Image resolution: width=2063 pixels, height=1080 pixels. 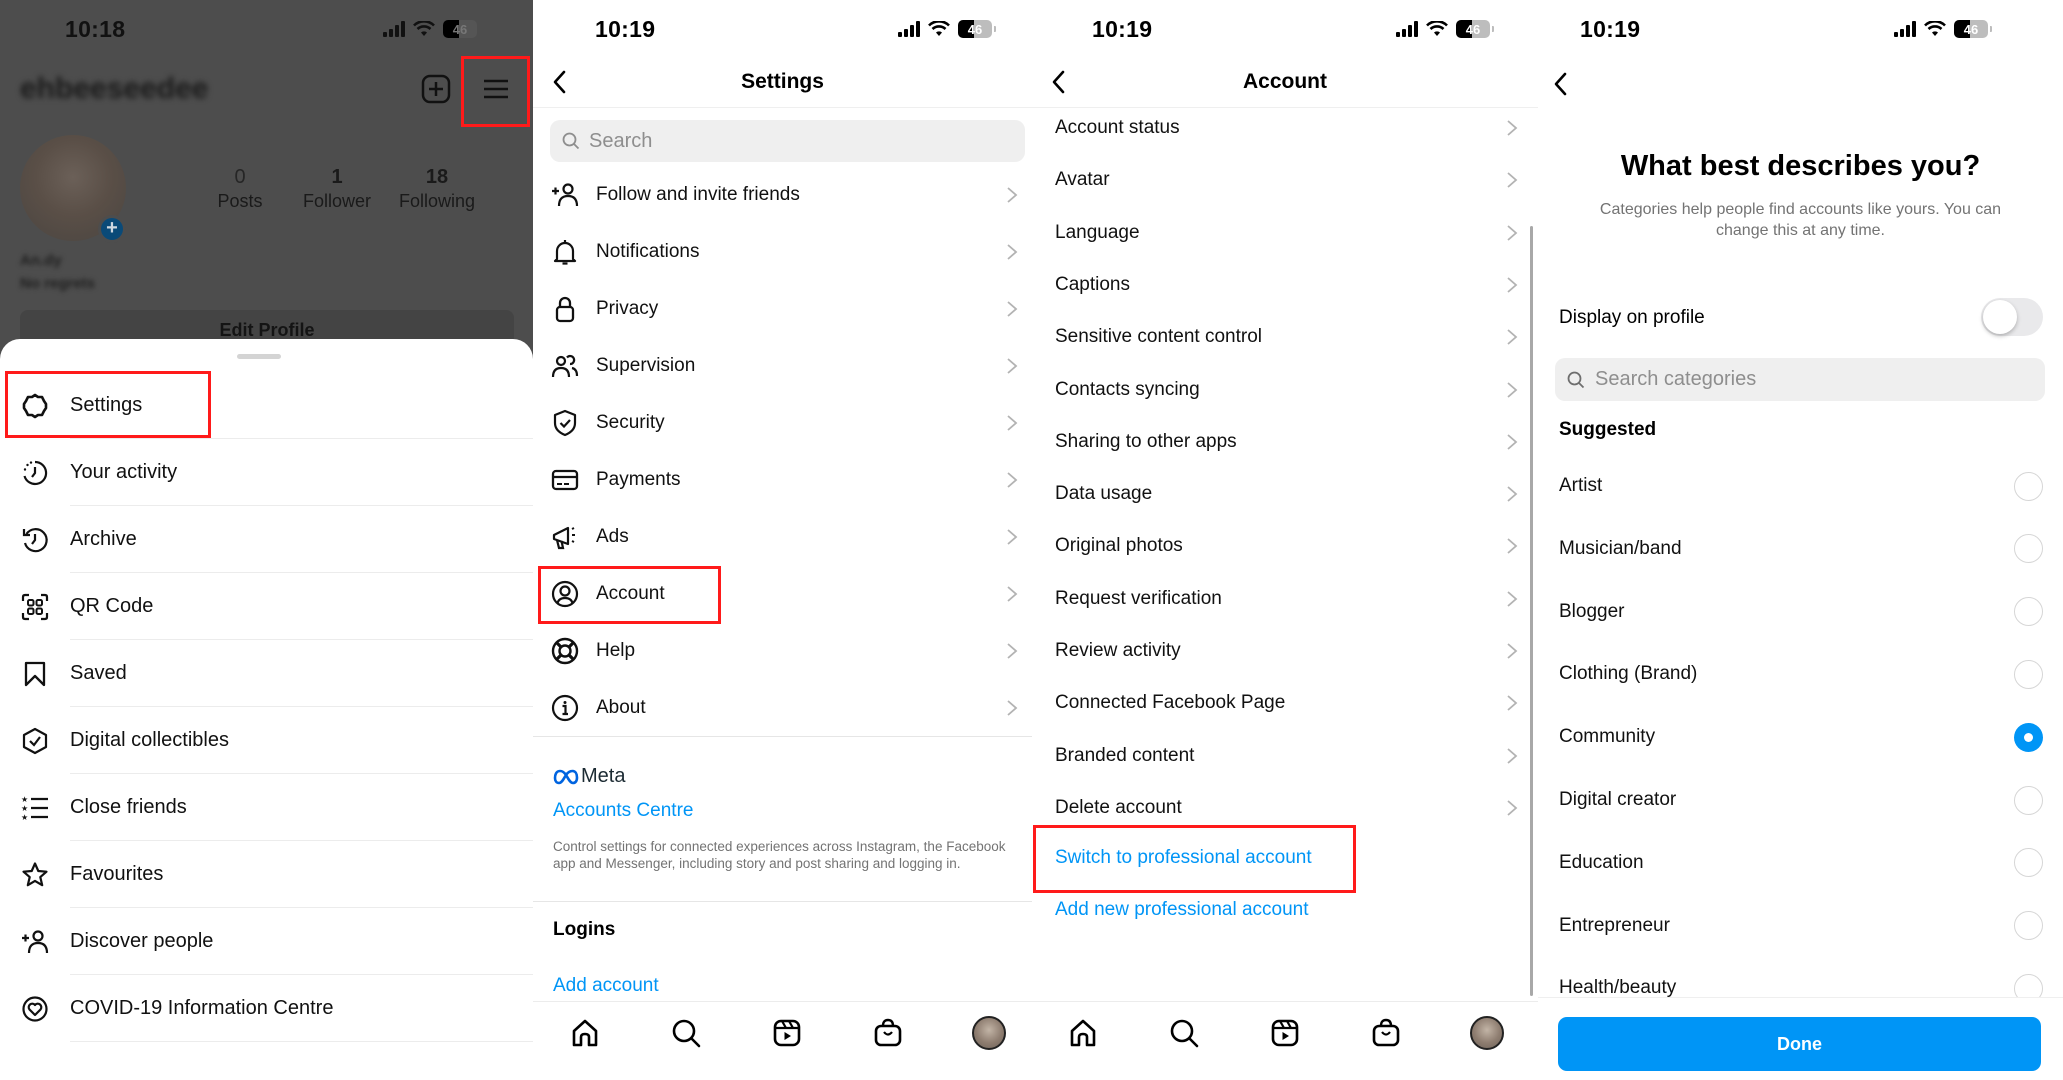 What do you see at coordinates (1531, 611) in the screenshot?
I see `scrollbar` at bounding box center [1531, 611].